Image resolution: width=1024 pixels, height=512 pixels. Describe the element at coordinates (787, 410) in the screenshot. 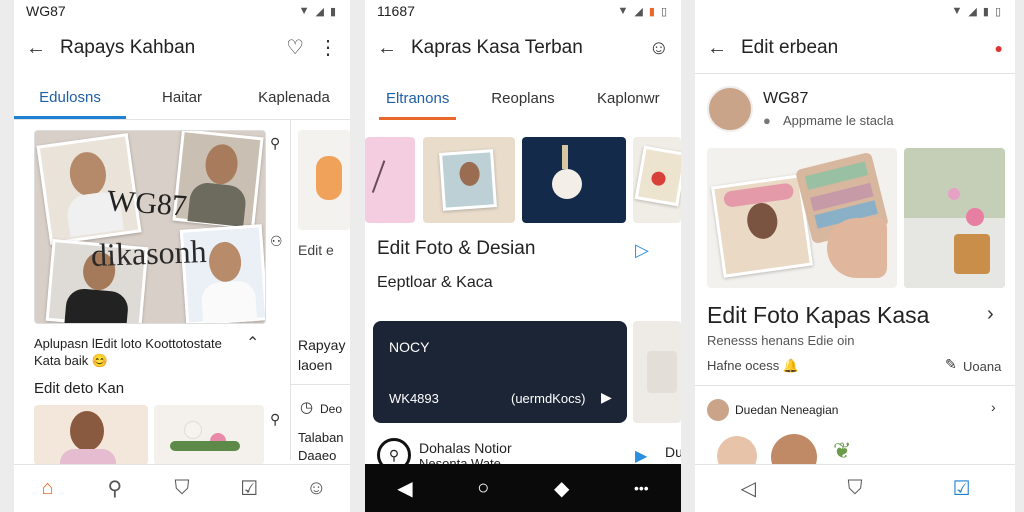

I see `comment-author: Duedan Neneagian` at that location.